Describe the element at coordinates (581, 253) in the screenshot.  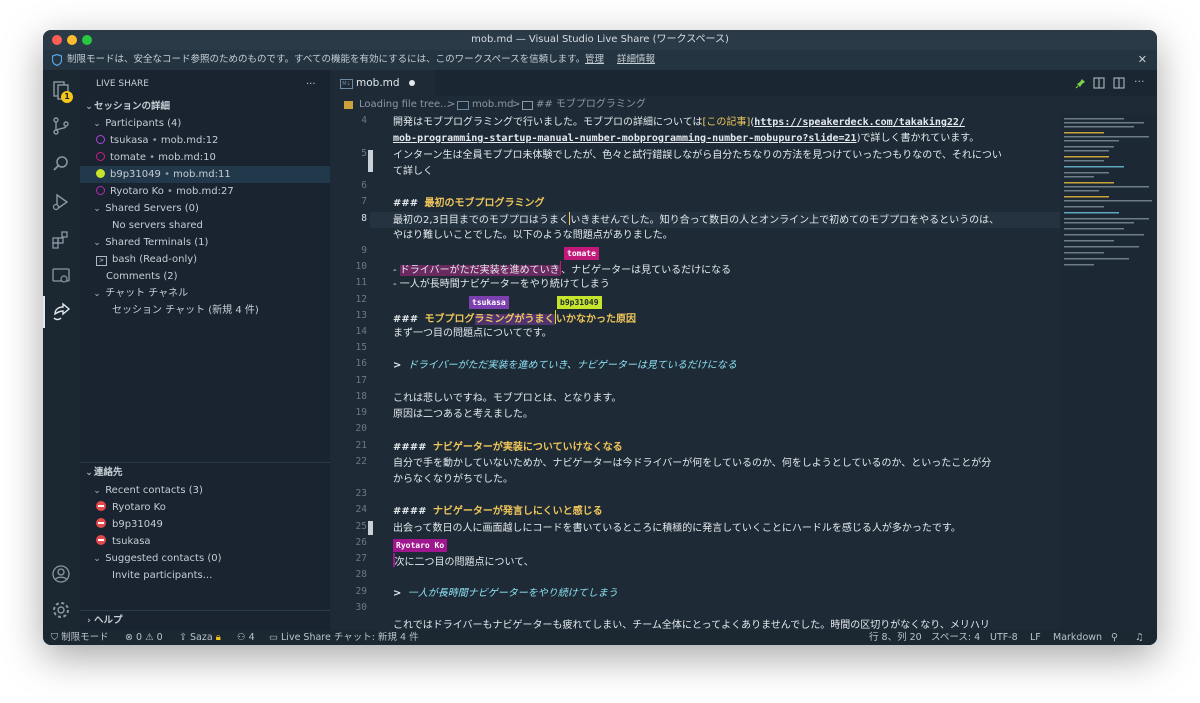
I see `cursor-flag-tomate: tomate` at that location.